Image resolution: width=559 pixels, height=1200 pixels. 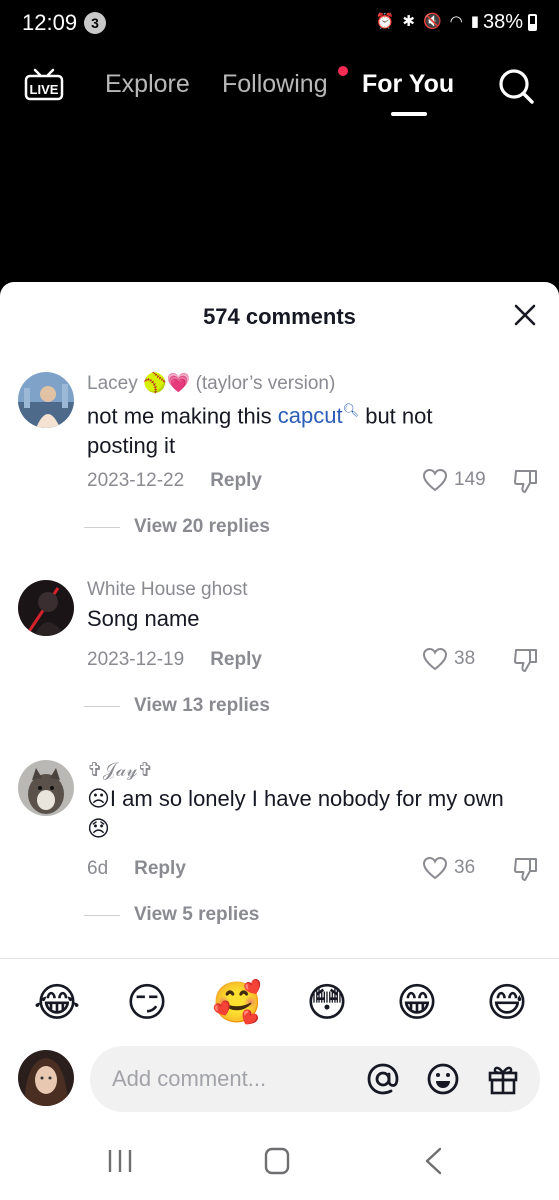 I want to click on top-nav: LIVE Explore Following For You, so click(x=279, y=88).